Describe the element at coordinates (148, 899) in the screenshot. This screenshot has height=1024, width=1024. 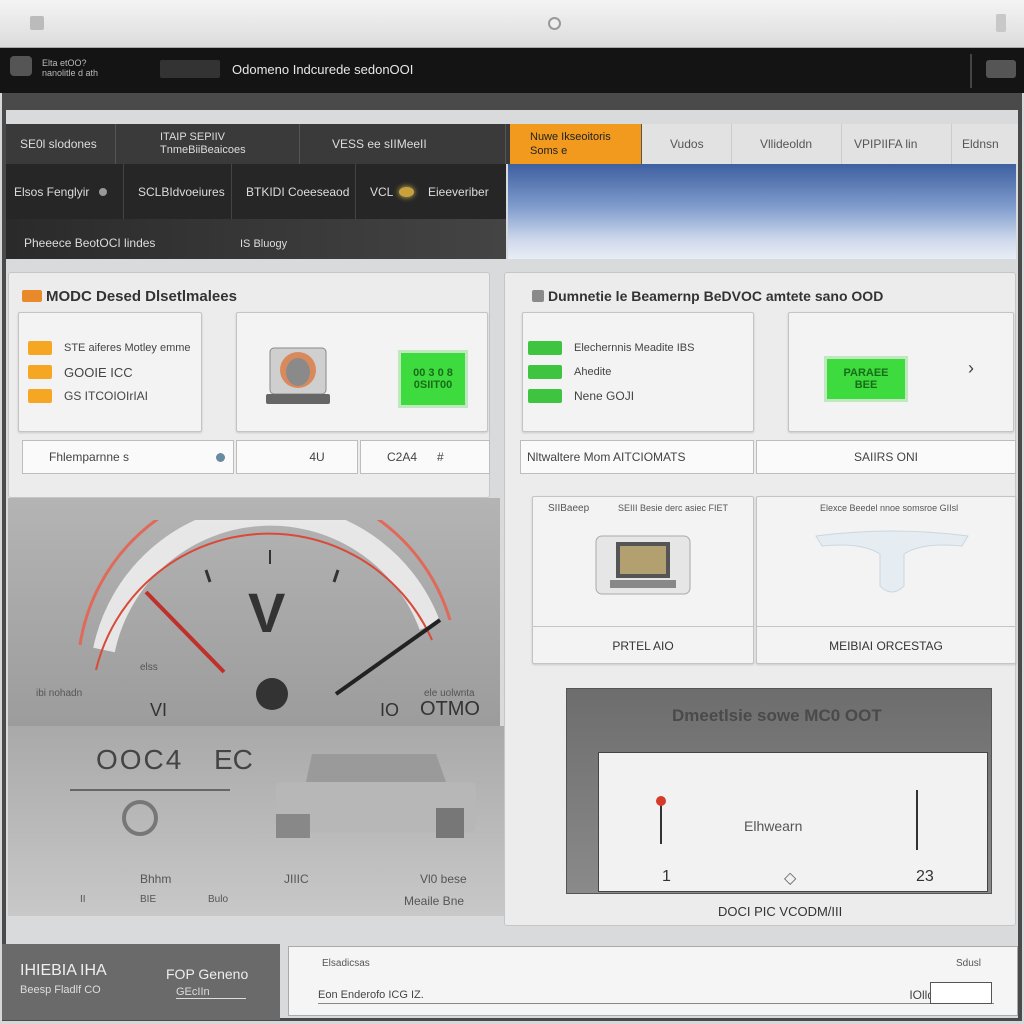
I see `lower-bottom-1: BIE` at that location.